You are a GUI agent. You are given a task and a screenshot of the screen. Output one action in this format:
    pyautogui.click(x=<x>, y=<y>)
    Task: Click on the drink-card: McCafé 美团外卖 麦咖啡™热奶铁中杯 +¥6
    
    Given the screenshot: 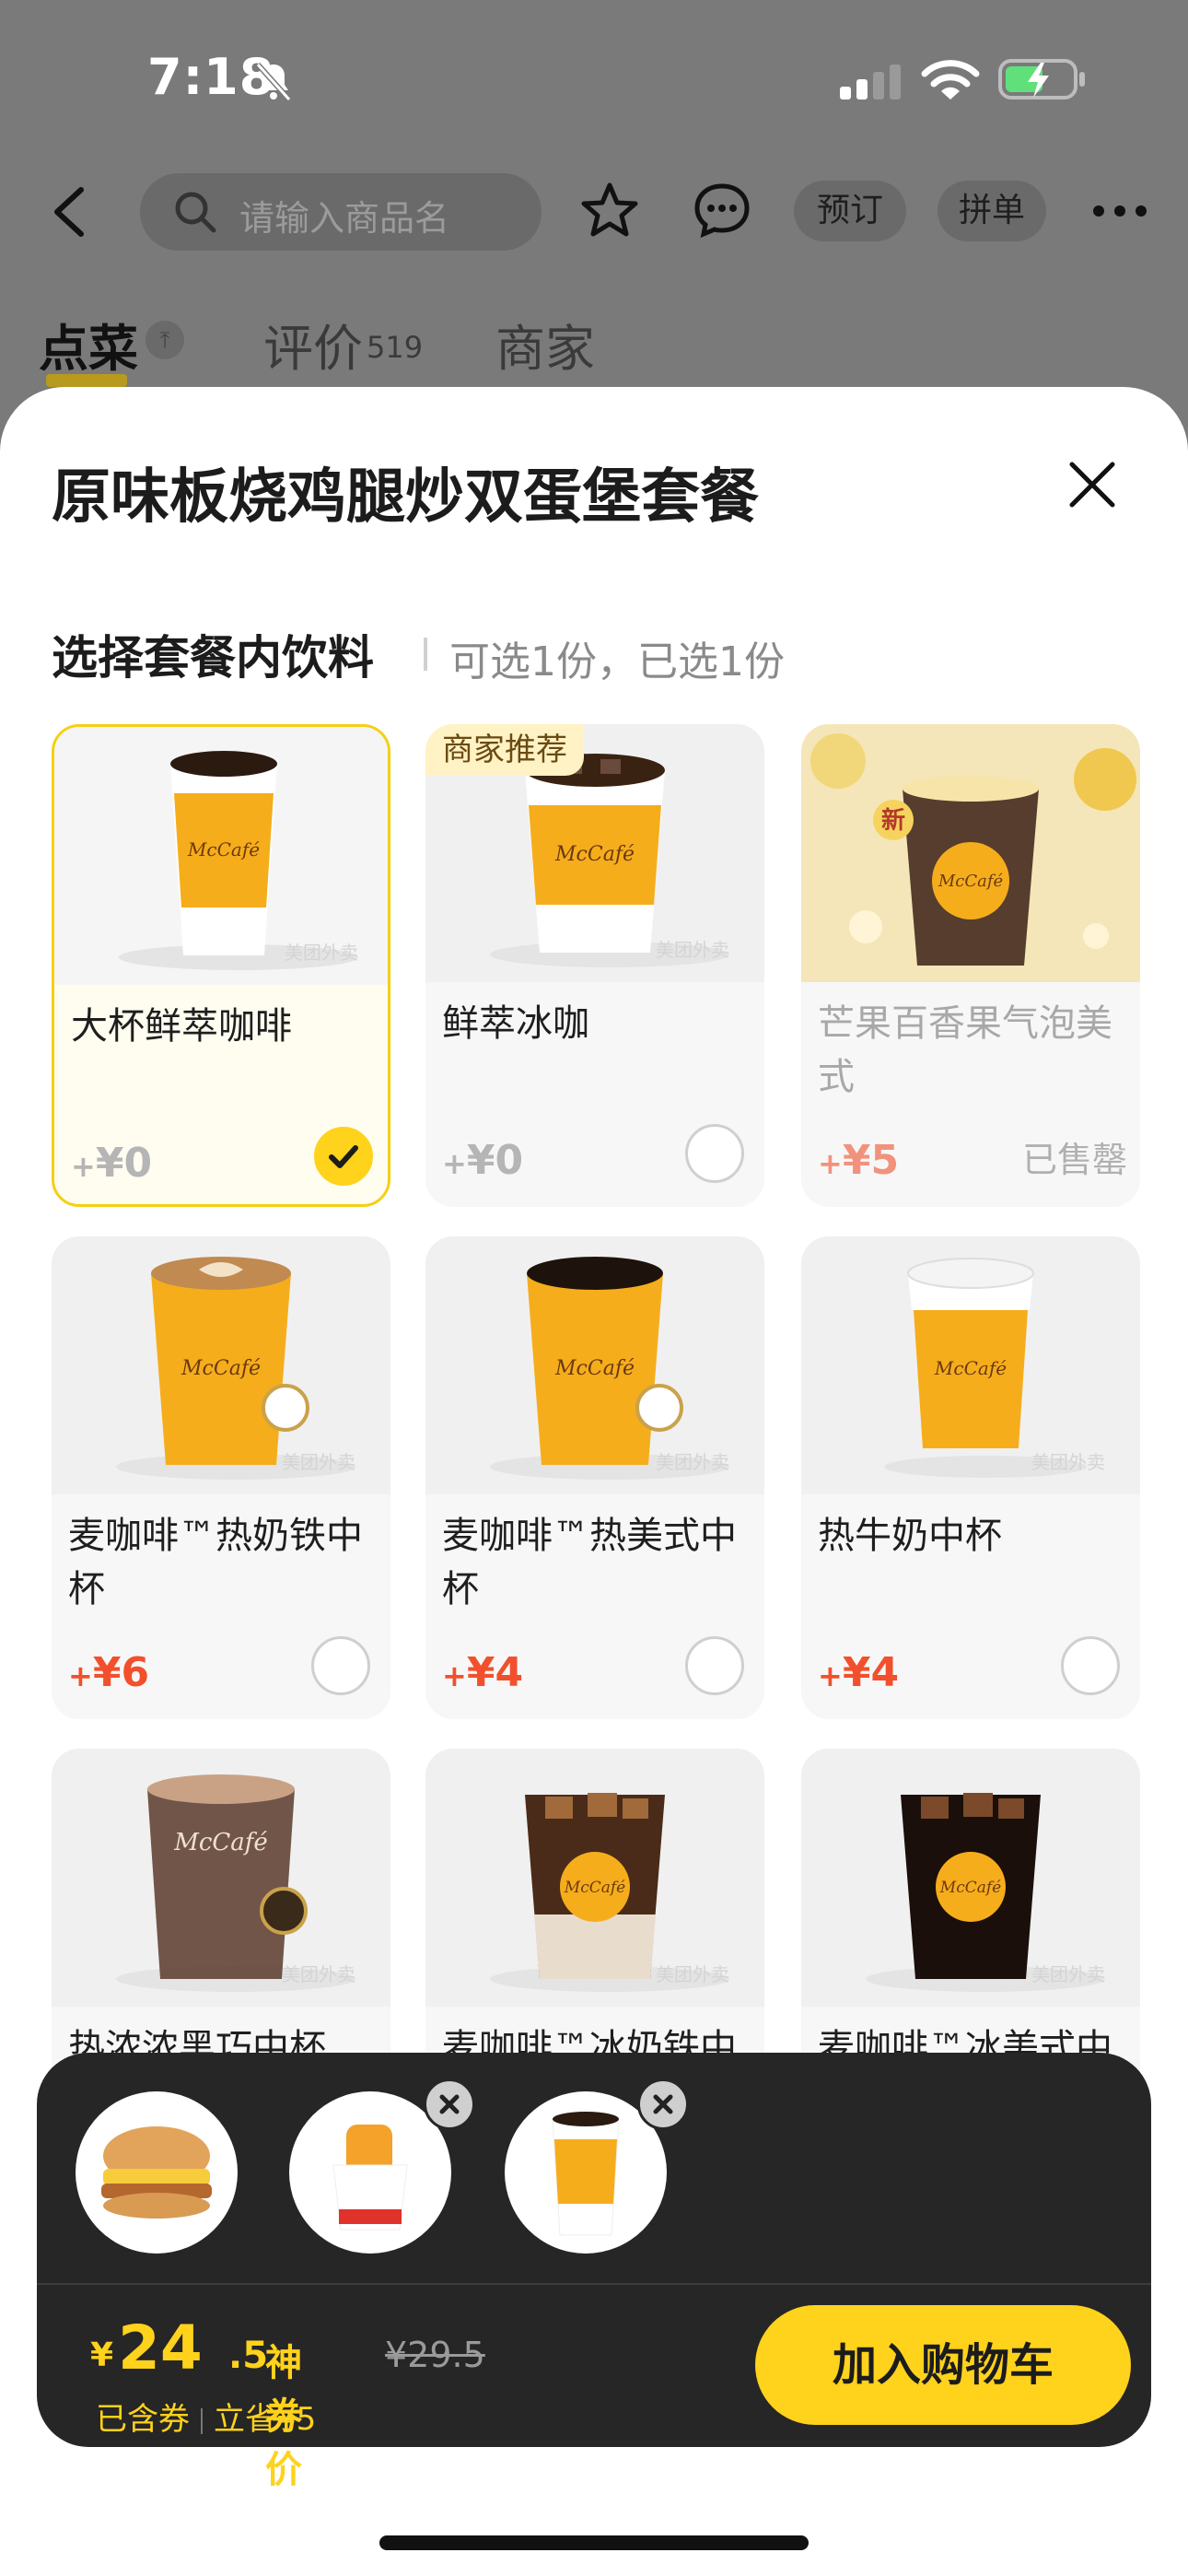 What is the action you would take?
    pyautogui.click(x=221, y=1477)
    